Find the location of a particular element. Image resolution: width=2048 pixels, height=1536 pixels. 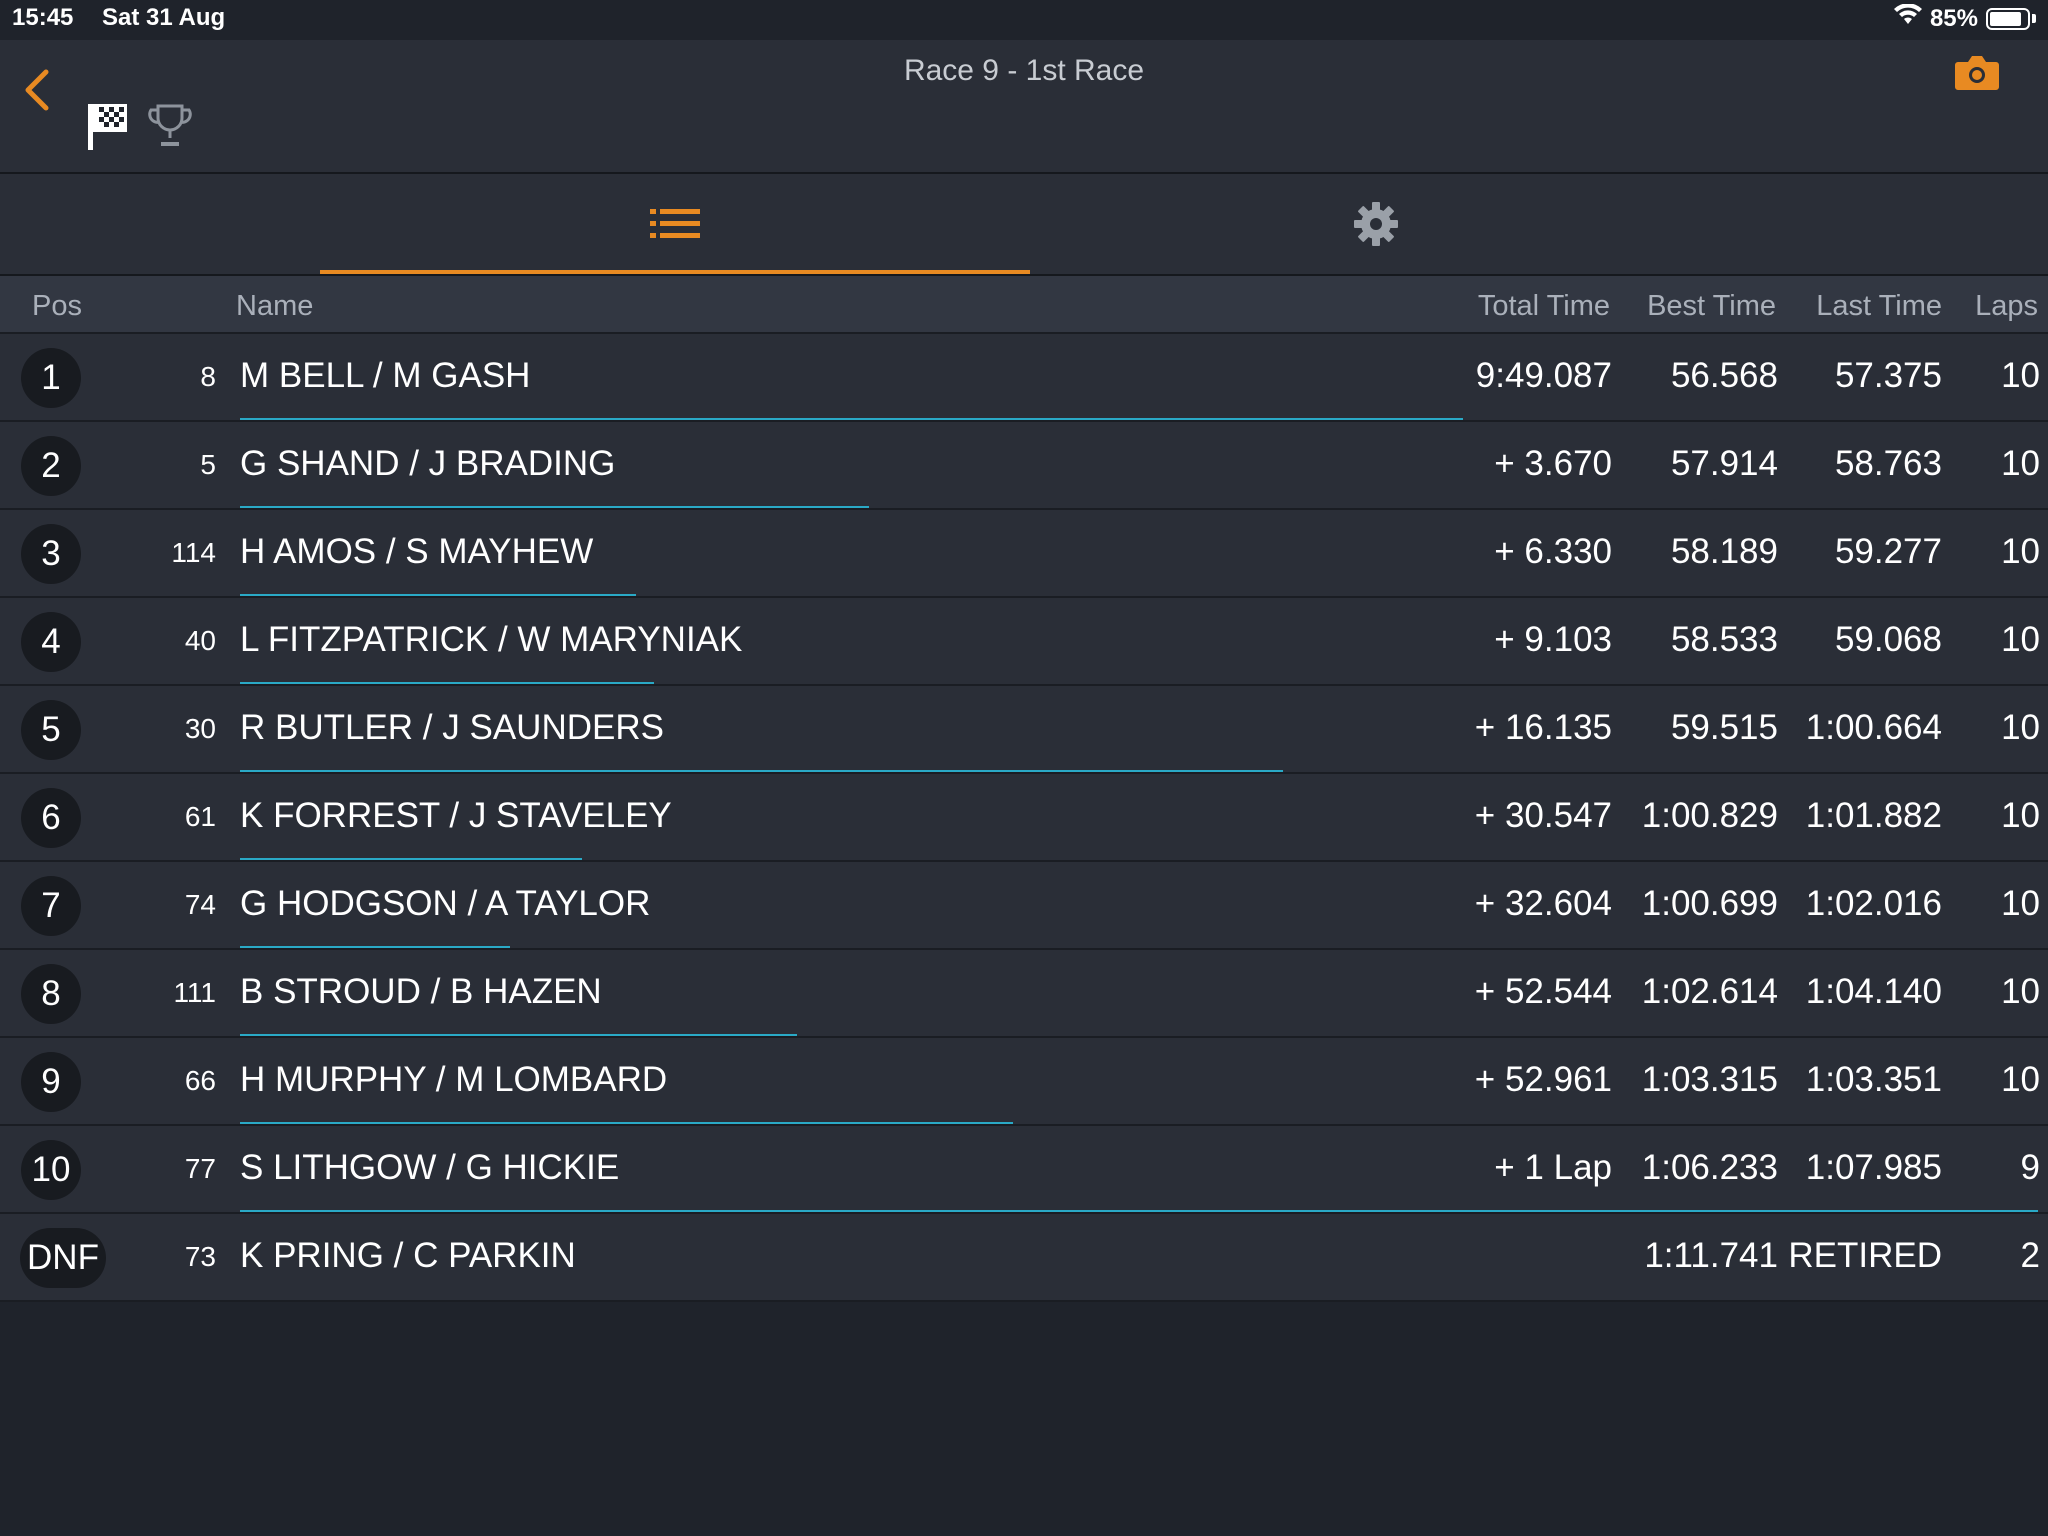

driver-names: M BELL / M GASH is located at coordinates (385, 375).